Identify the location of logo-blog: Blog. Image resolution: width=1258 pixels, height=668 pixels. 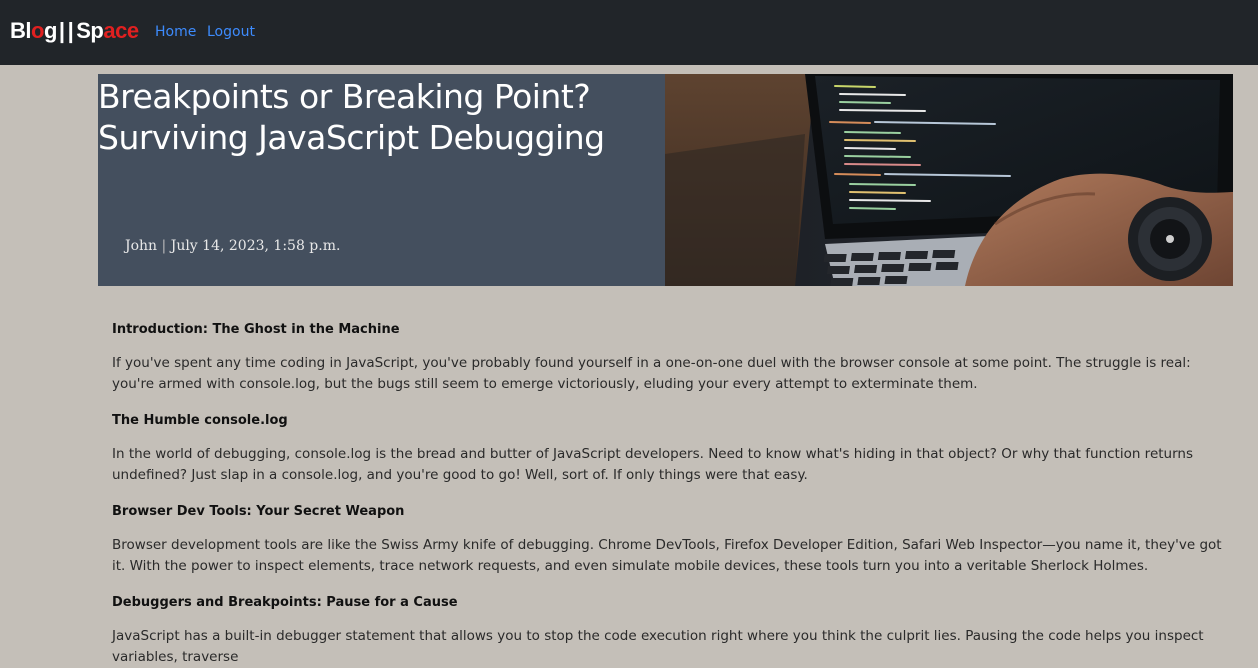
(33, 30).